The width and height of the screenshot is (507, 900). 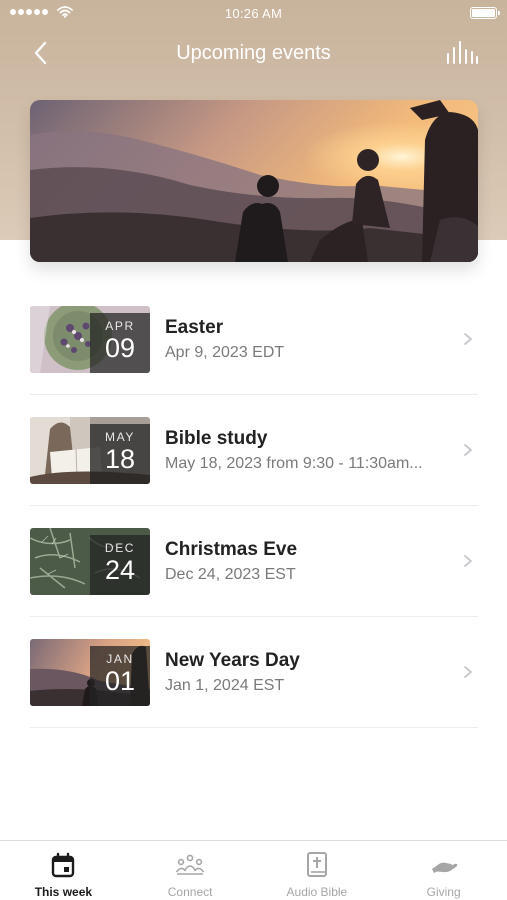 I want to click on tab-label: This week, so click(x=63, y=892).